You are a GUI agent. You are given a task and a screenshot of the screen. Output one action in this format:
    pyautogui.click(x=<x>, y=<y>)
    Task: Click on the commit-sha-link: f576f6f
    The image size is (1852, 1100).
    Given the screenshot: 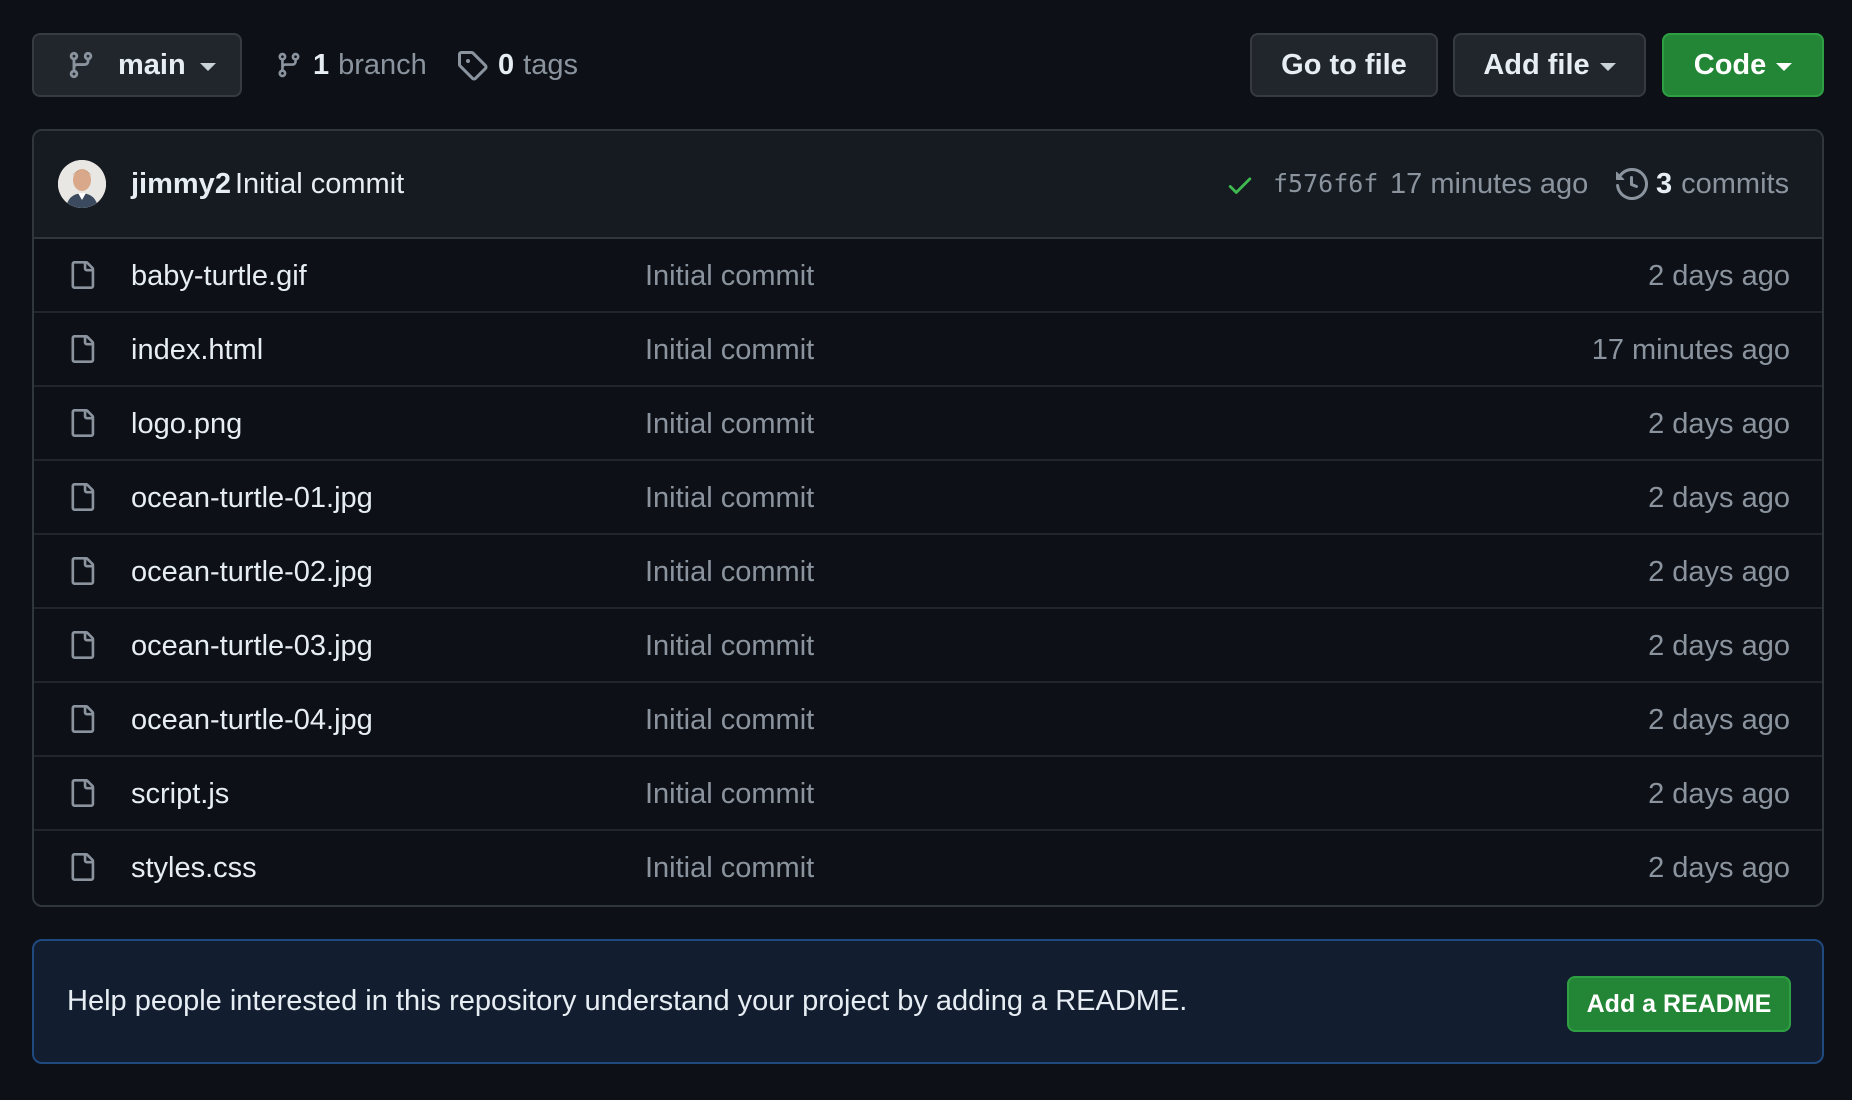 What is the action you would take?
    pyautogui.click(x=1325, y=184)
    